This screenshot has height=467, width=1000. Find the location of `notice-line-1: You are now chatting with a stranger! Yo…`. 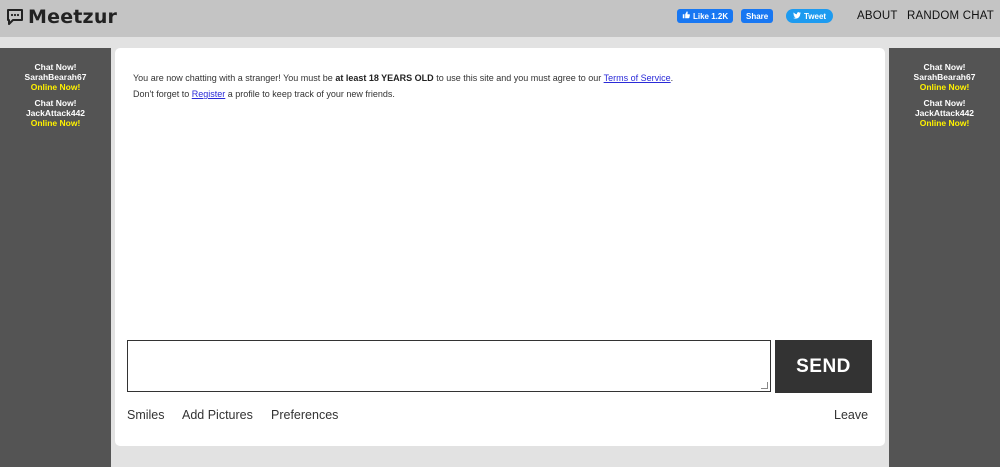

notice-line-1: You are now chatting with a stranger! Yo… is located at coordinates (403, 78).